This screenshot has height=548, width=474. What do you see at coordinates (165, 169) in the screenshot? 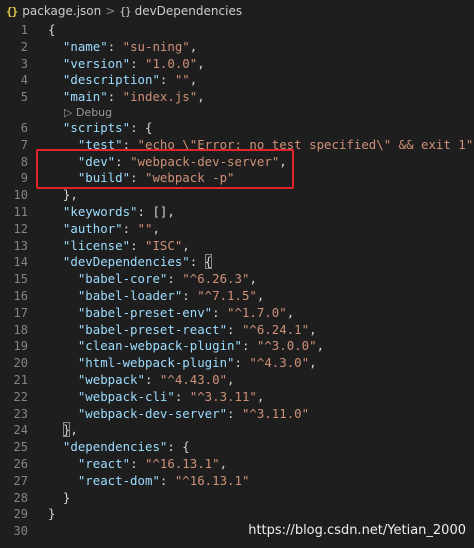
I see `highlight-box` at bounding box center [165, 169].